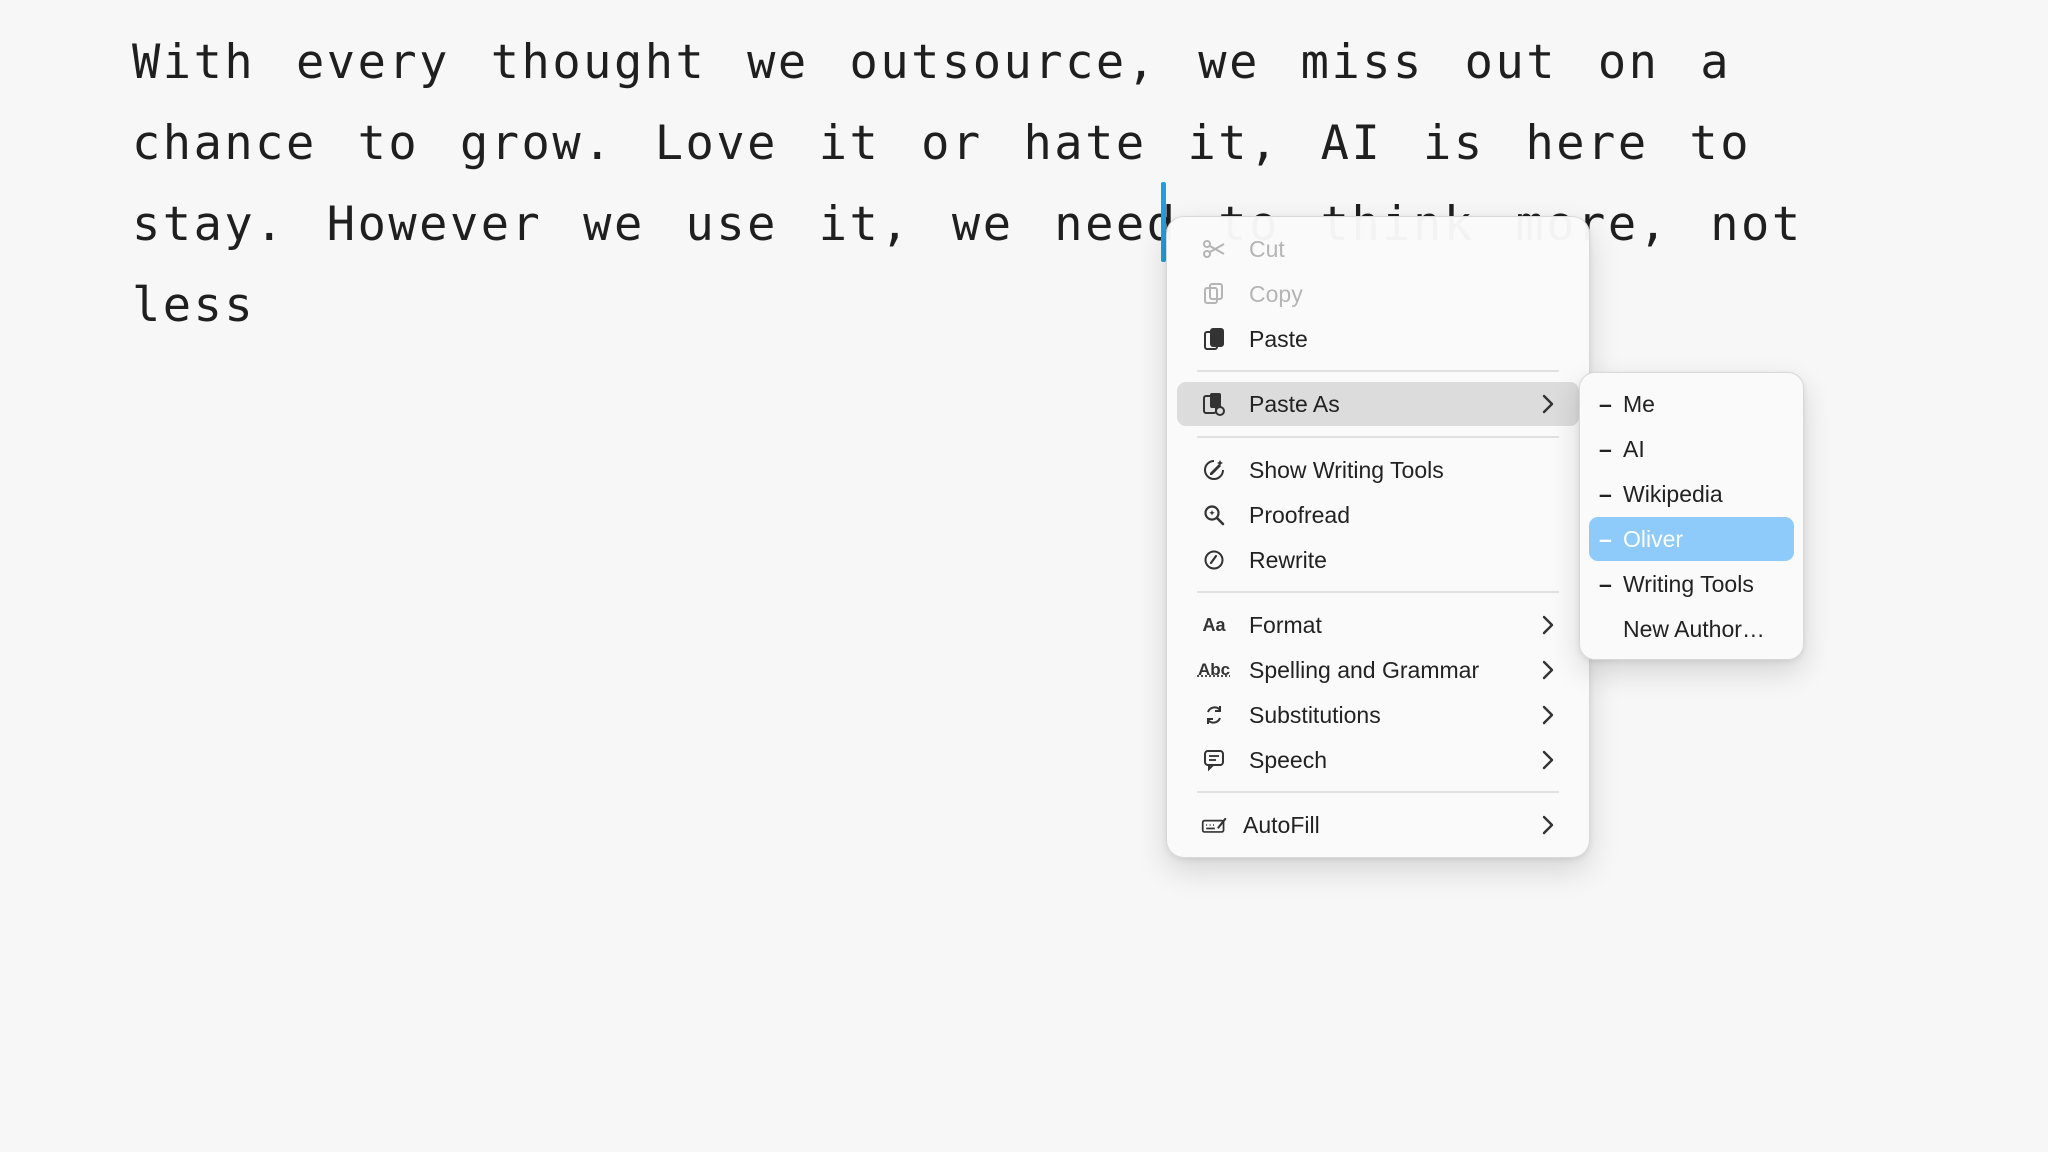  Describe the element at coordinates (1691, 449) in the screenshot. I see `submenu-item-ai: – AI` at that location.